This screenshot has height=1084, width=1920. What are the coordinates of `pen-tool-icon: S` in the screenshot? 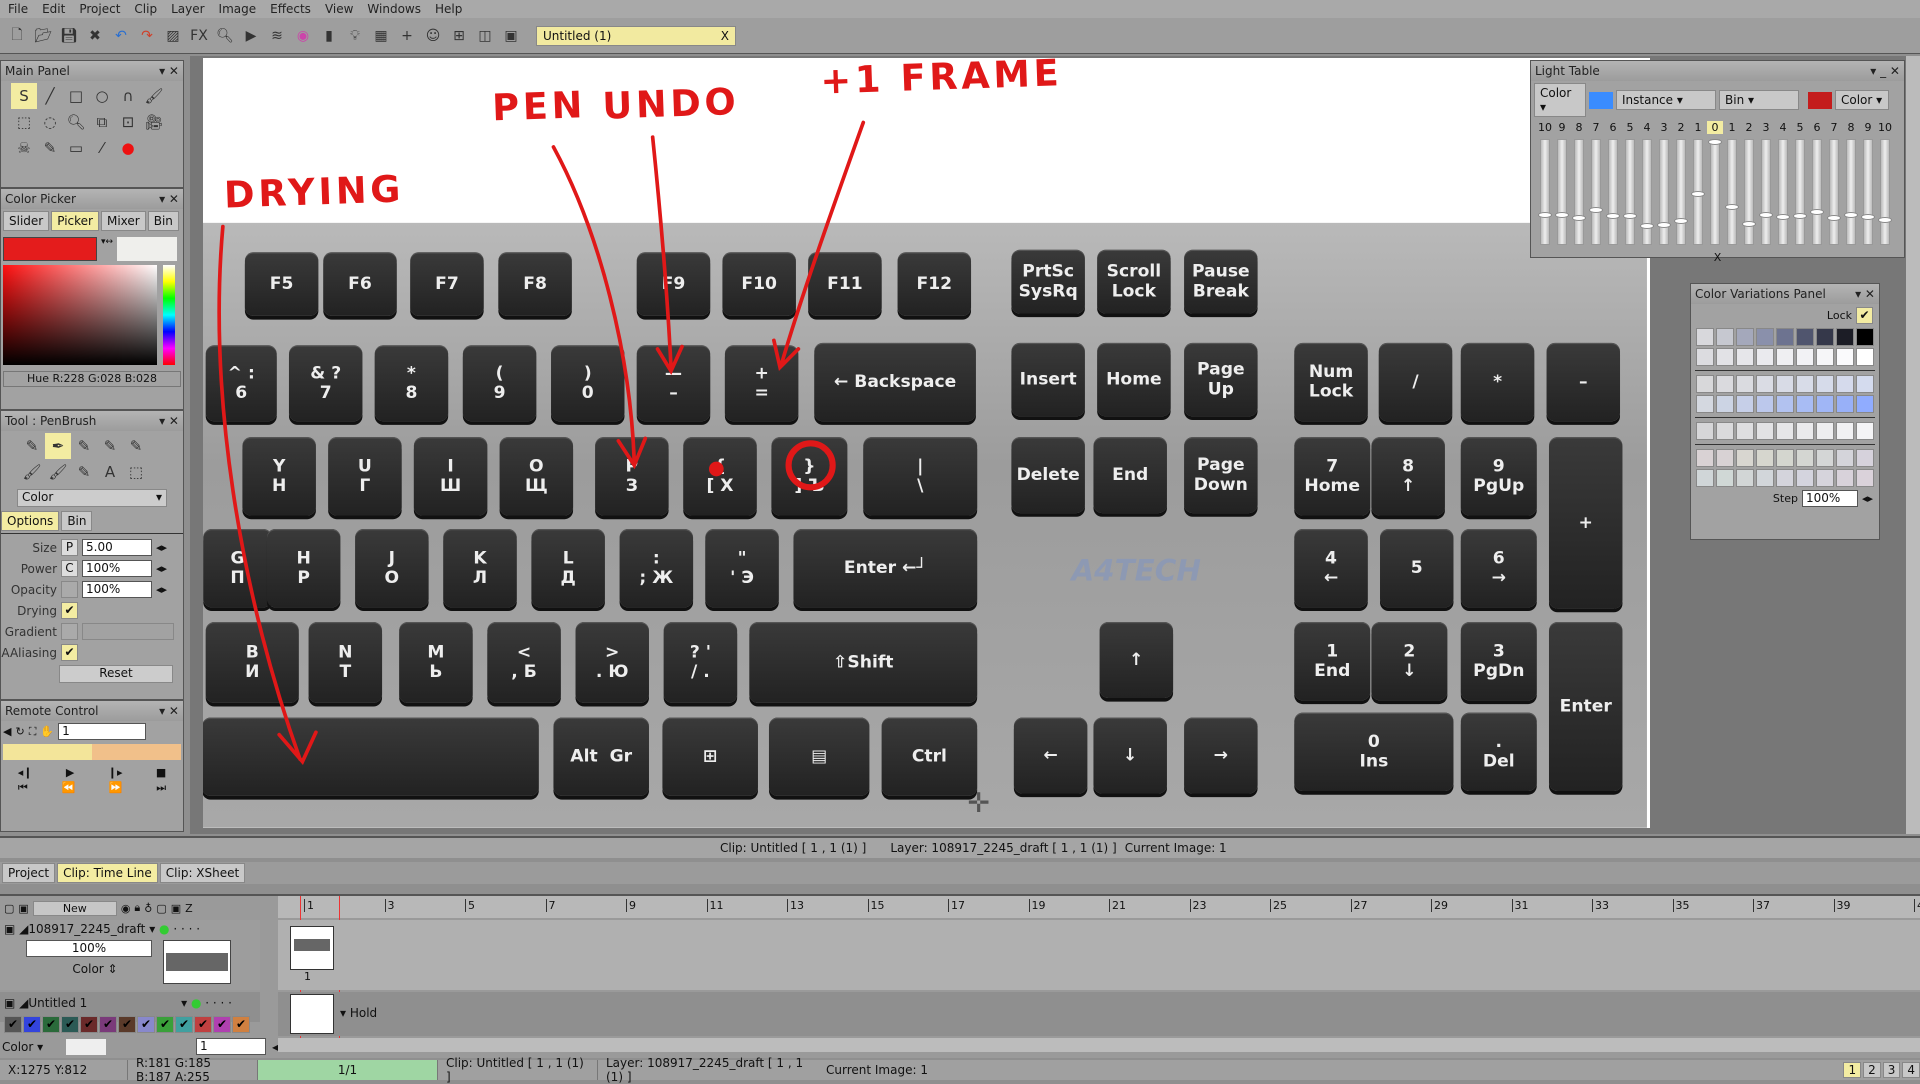 It's located at (24, 96).